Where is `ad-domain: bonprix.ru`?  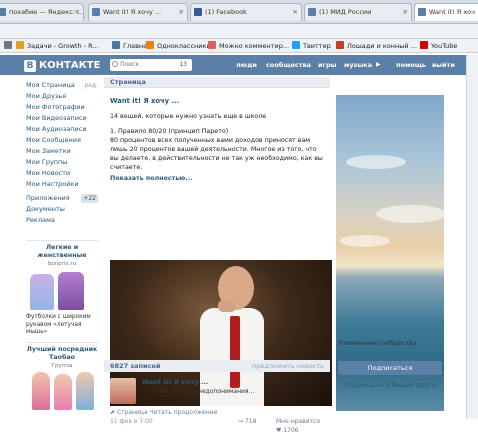 ad-domain: bonprix.ru is located at coordinates (62, 264).